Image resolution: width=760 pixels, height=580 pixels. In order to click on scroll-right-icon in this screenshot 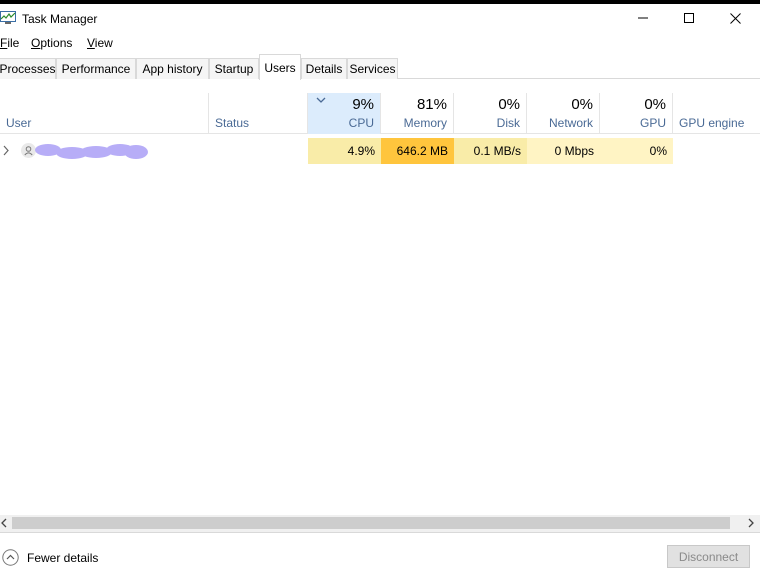, I will do `click(751, 523)`.